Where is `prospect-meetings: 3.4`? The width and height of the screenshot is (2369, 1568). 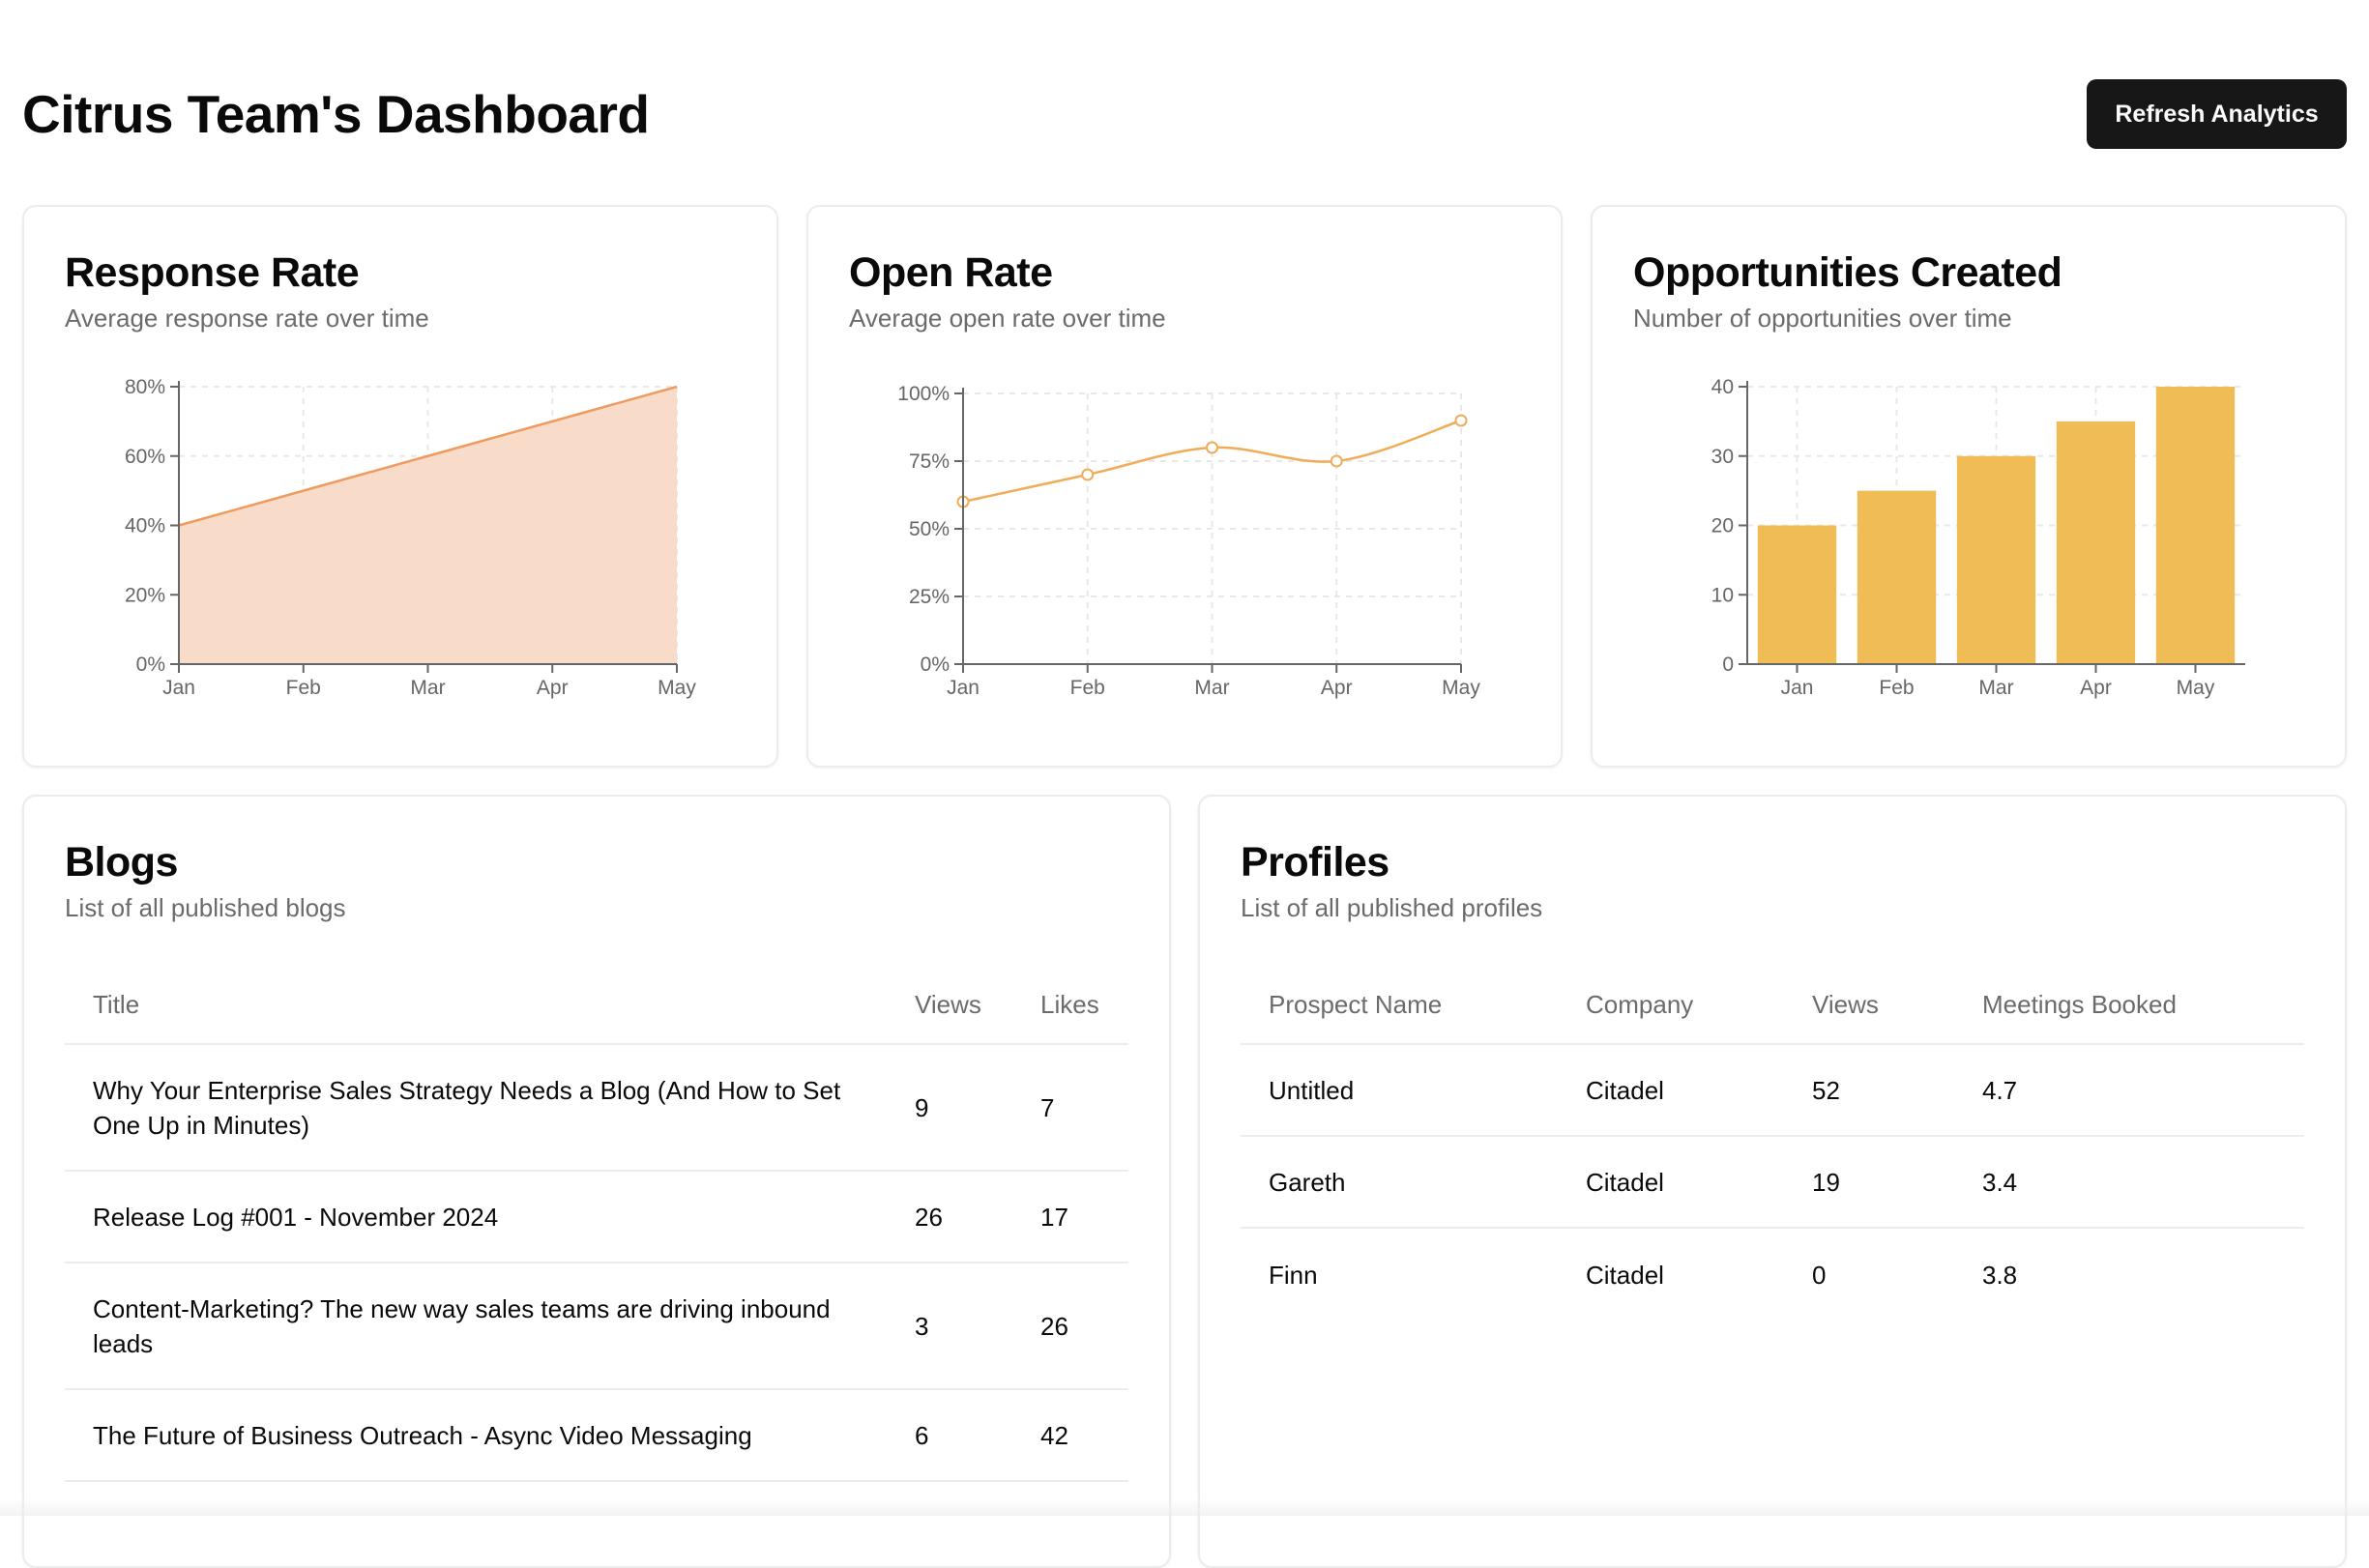 prospect-meetings: 3.4 is located at coordinates (2099, 1182).